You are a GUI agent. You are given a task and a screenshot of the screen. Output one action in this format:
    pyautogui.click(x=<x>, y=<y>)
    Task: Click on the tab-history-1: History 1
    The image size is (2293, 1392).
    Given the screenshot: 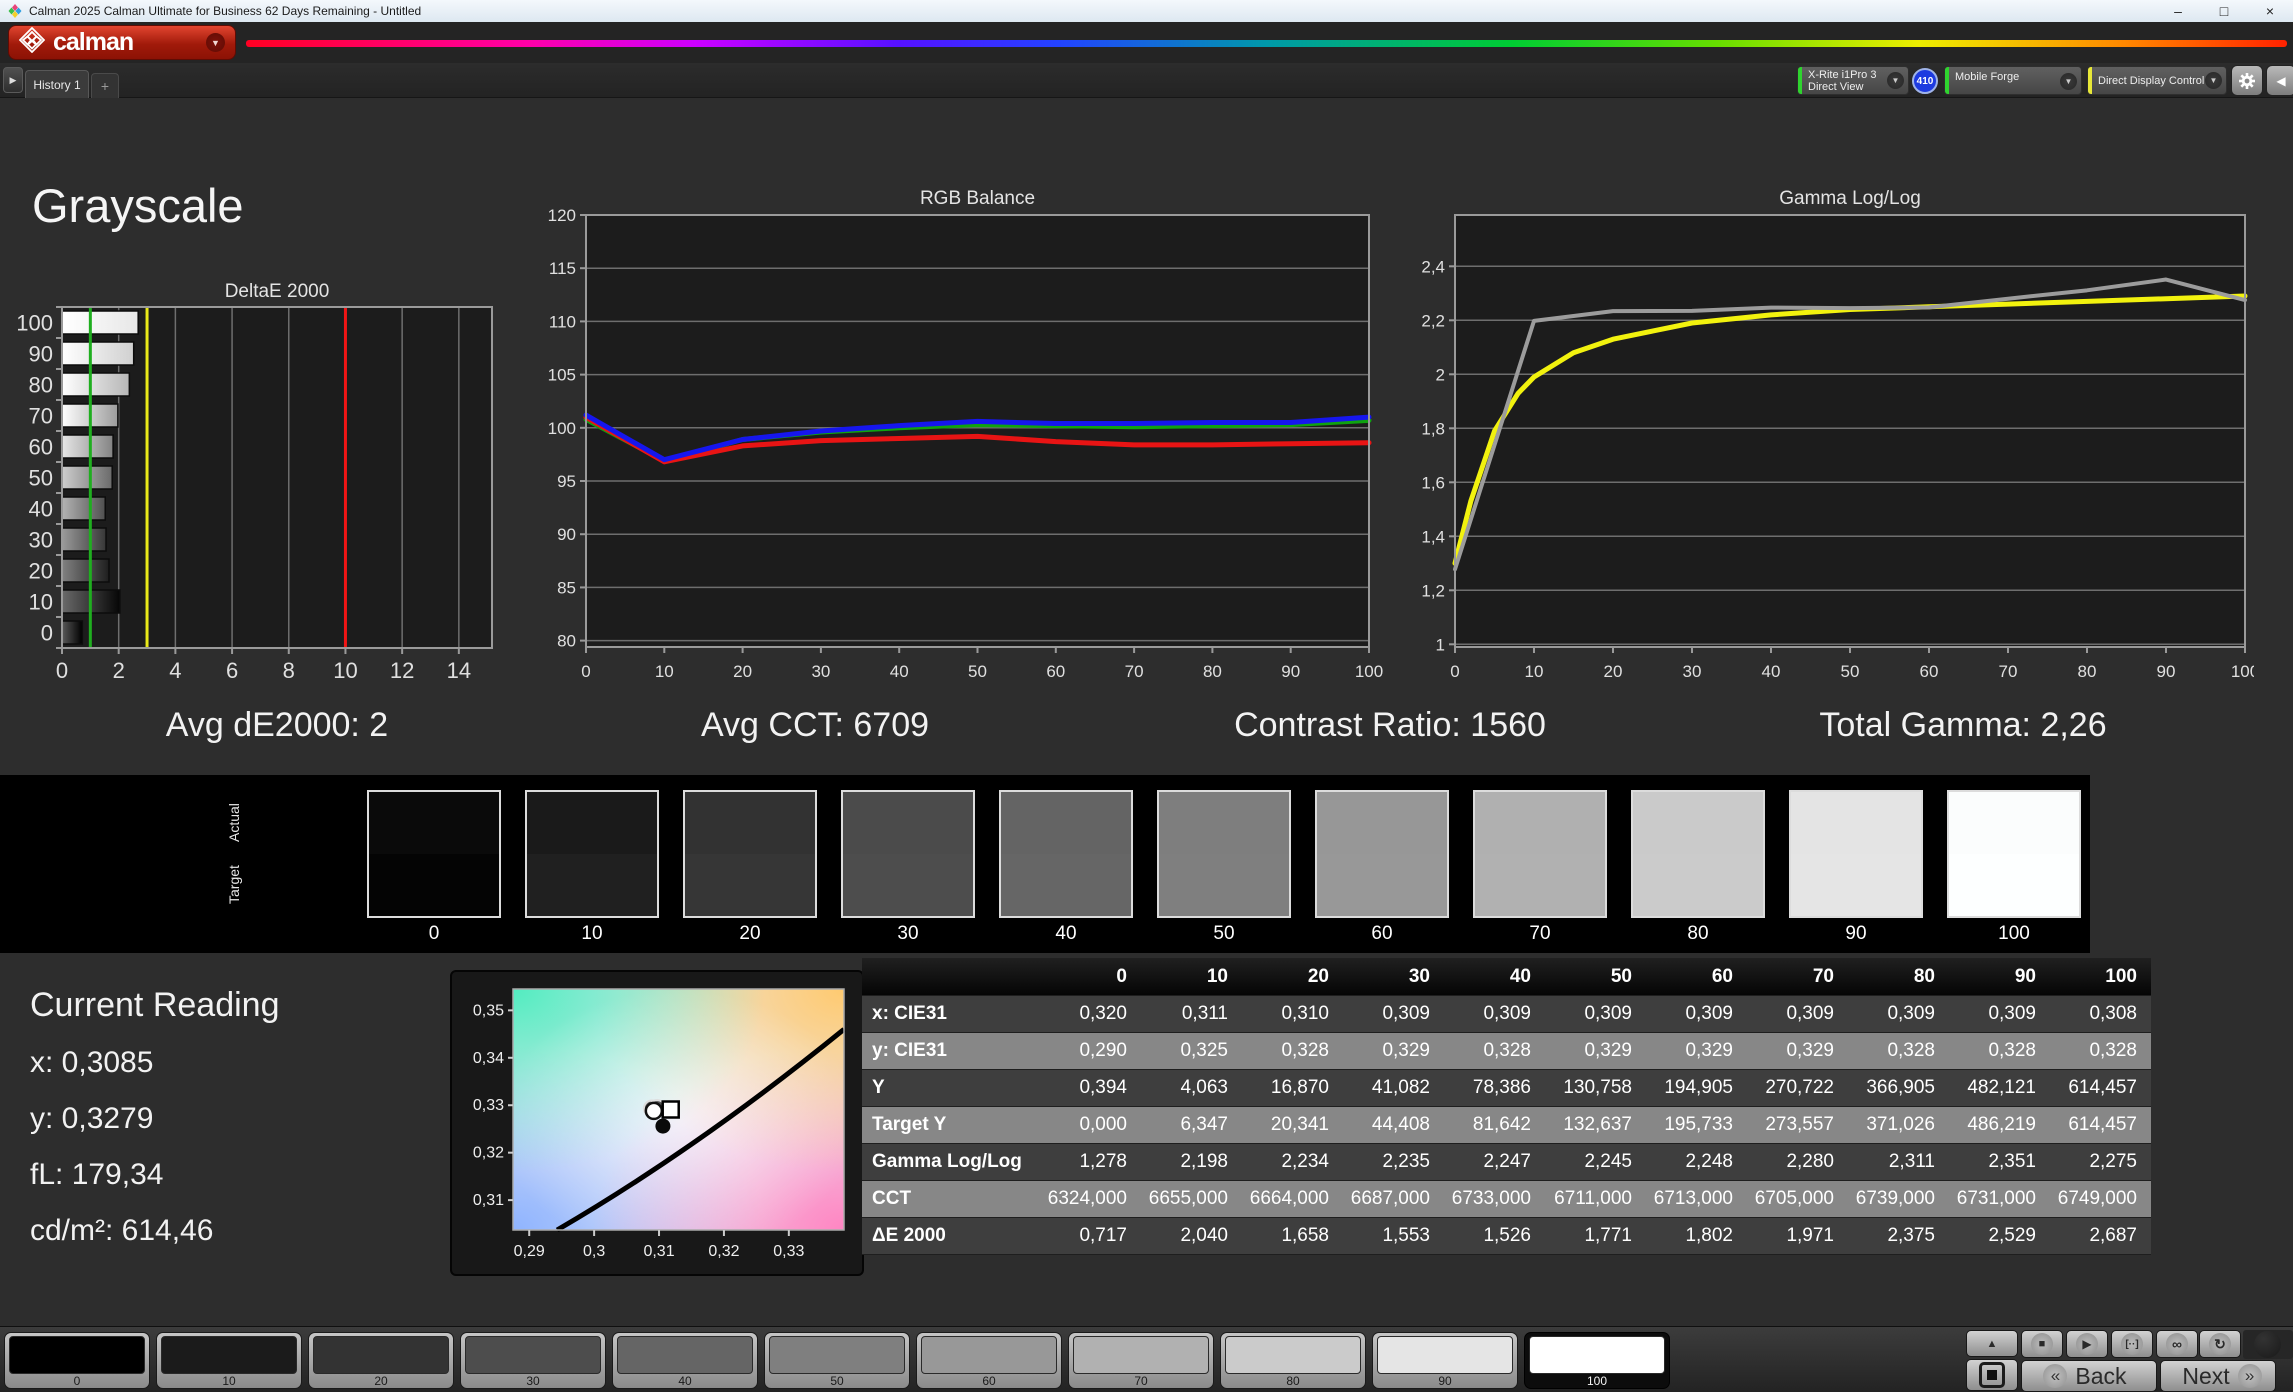 What is the action you would take?
    pyautogui.click(x=57, y=84)
    